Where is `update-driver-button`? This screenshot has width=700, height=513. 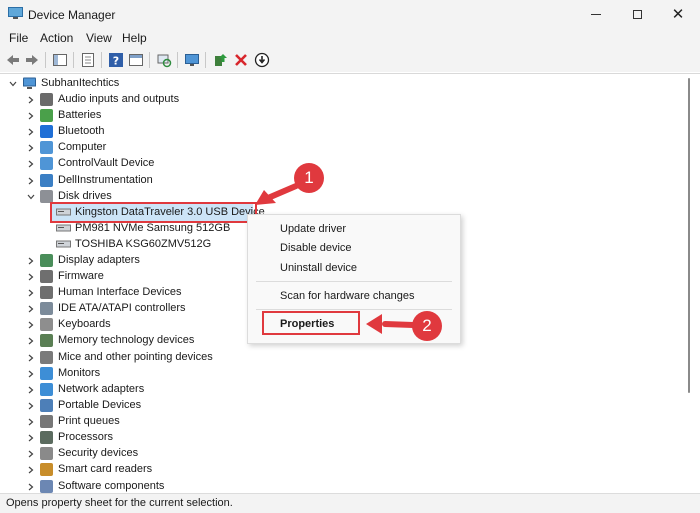
update-driver-button is located at coordinates (220, 60).